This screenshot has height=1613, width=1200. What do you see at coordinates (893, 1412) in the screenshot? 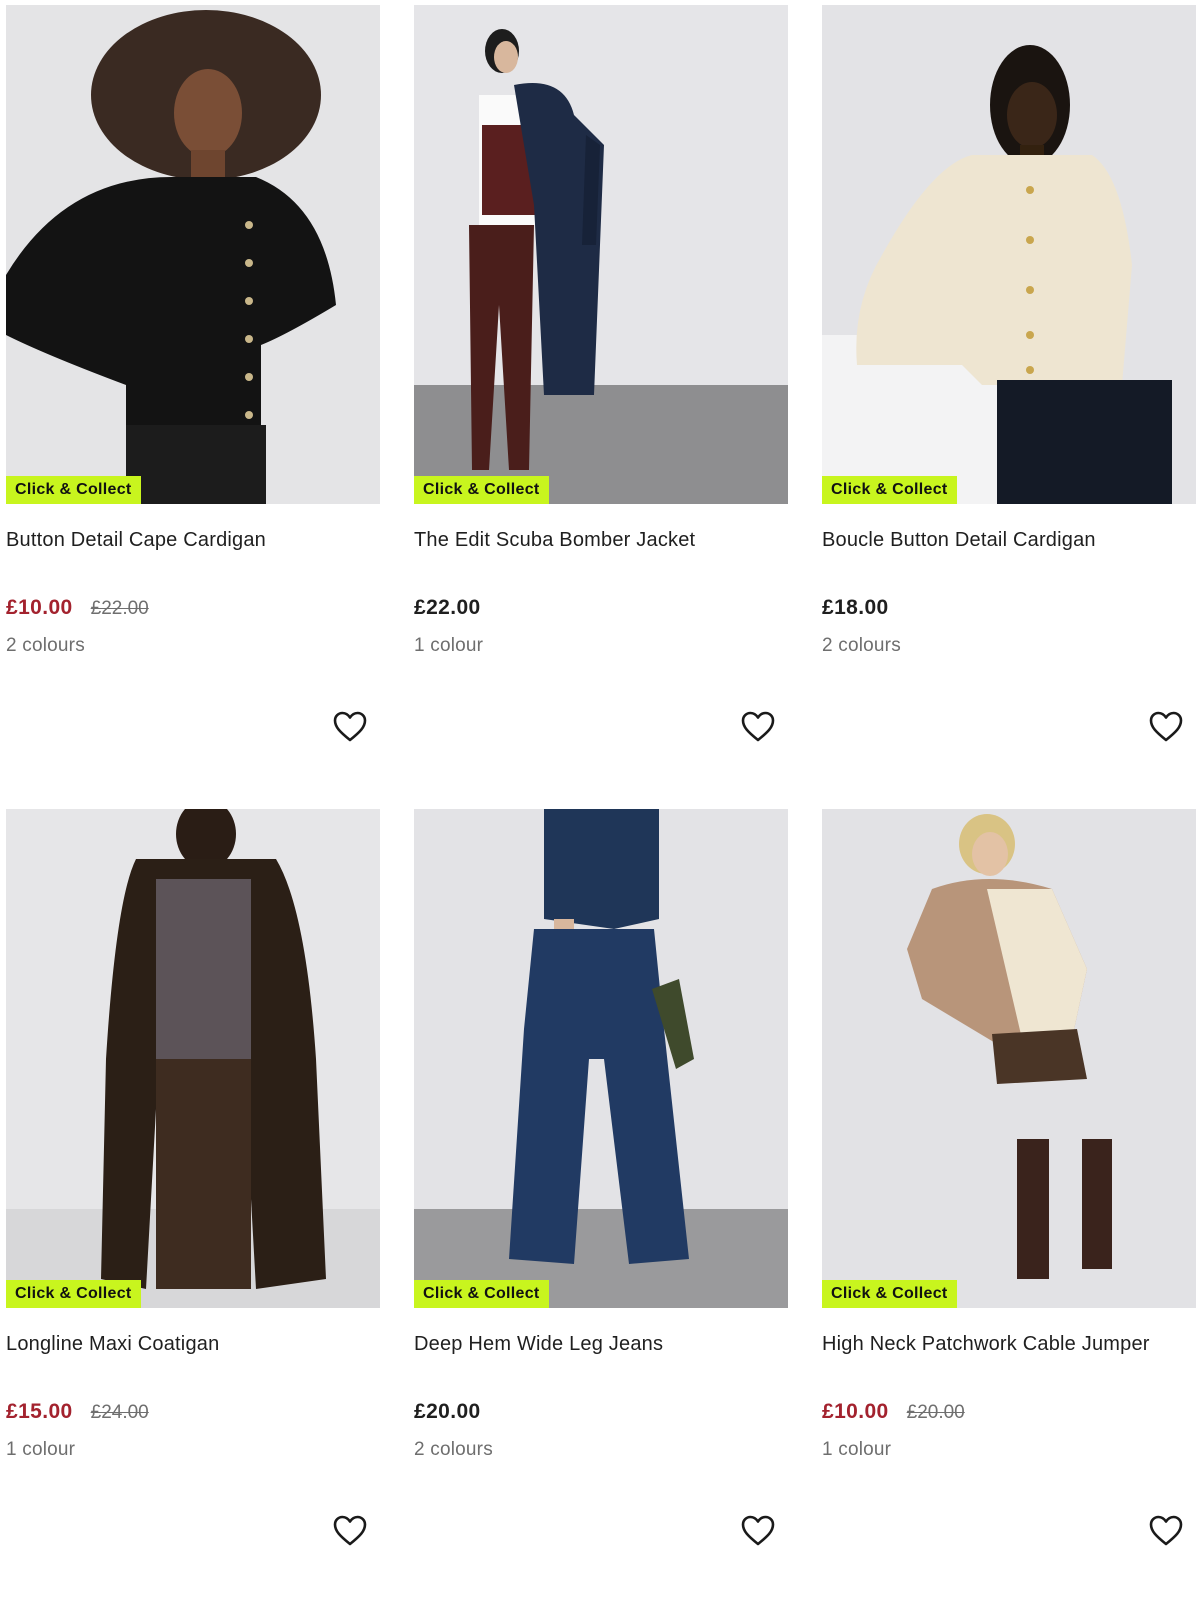
I see `price-row: £10.00 £20.00` at bounding box center [893, 1412].